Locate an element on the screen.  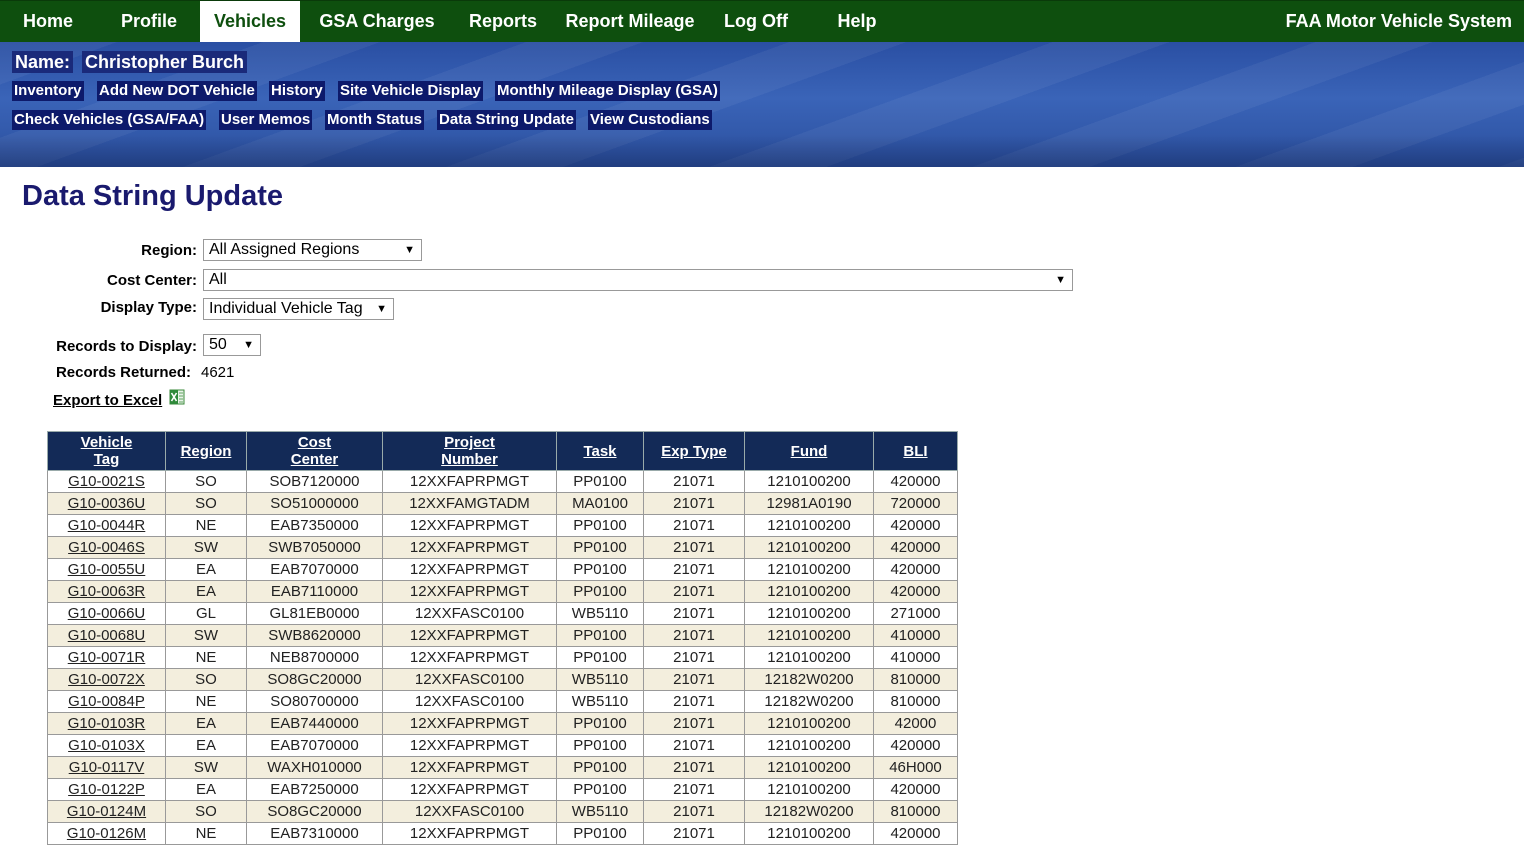
cost-center-select: All ▼ is located at coordinates (638, 280).